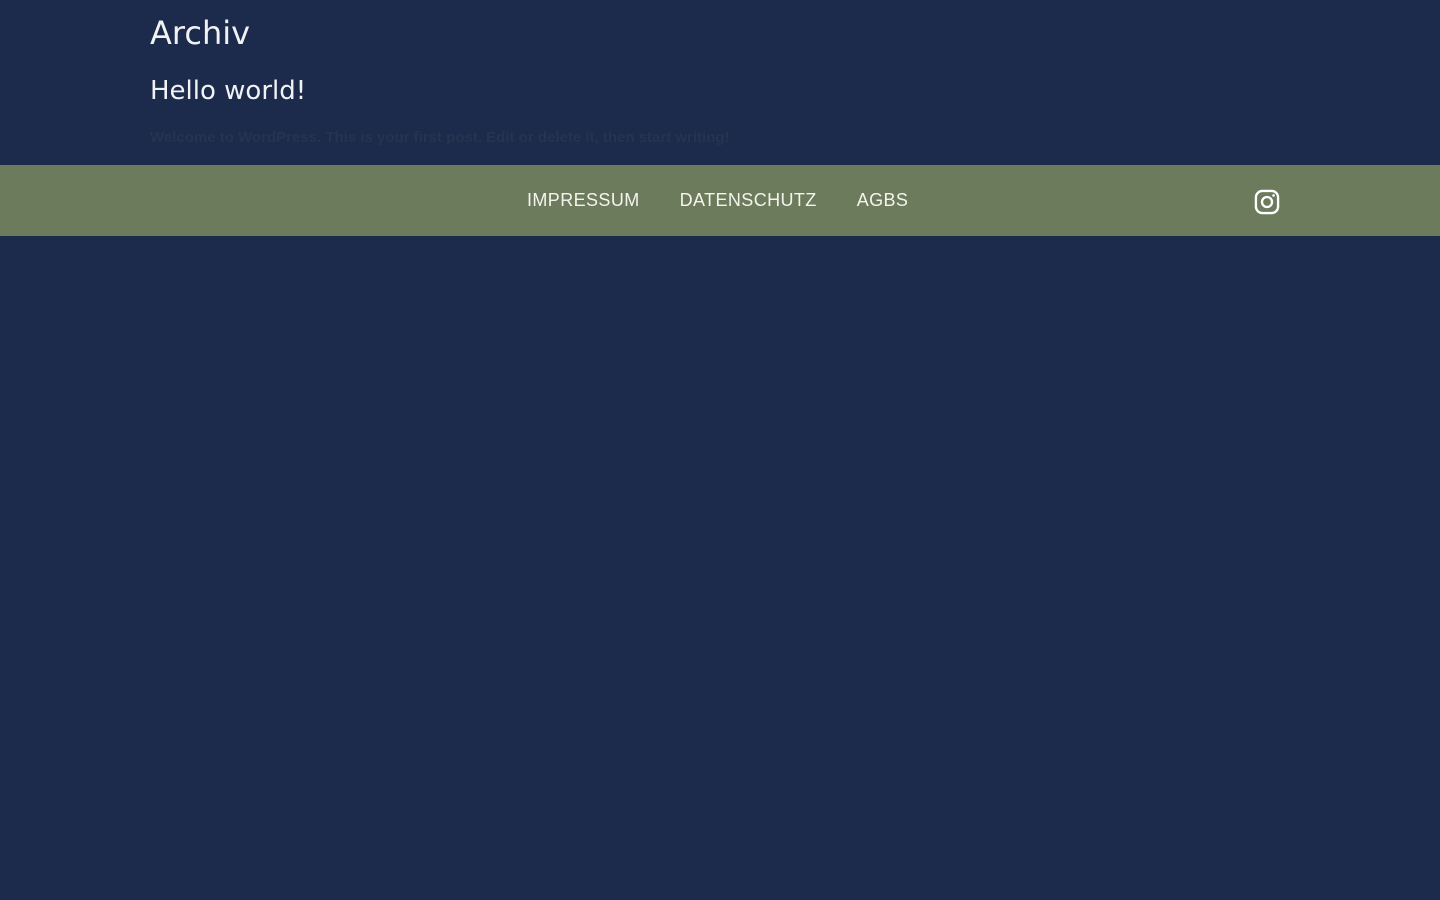  I want to click on nav-link-datenschutz: DATENSCHUTZ, so click(748, 200).